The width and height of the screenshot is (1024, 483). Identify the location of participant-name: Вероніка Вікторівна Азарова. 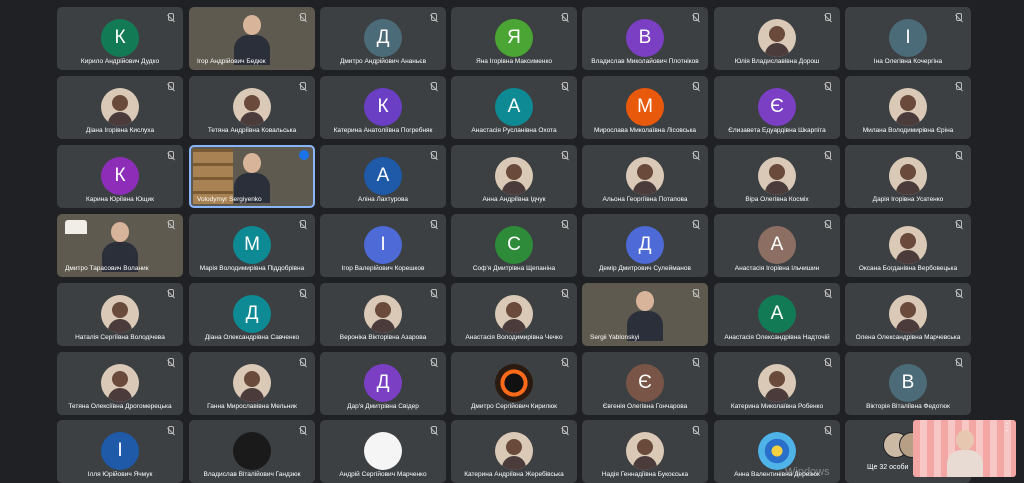
(383, 337).